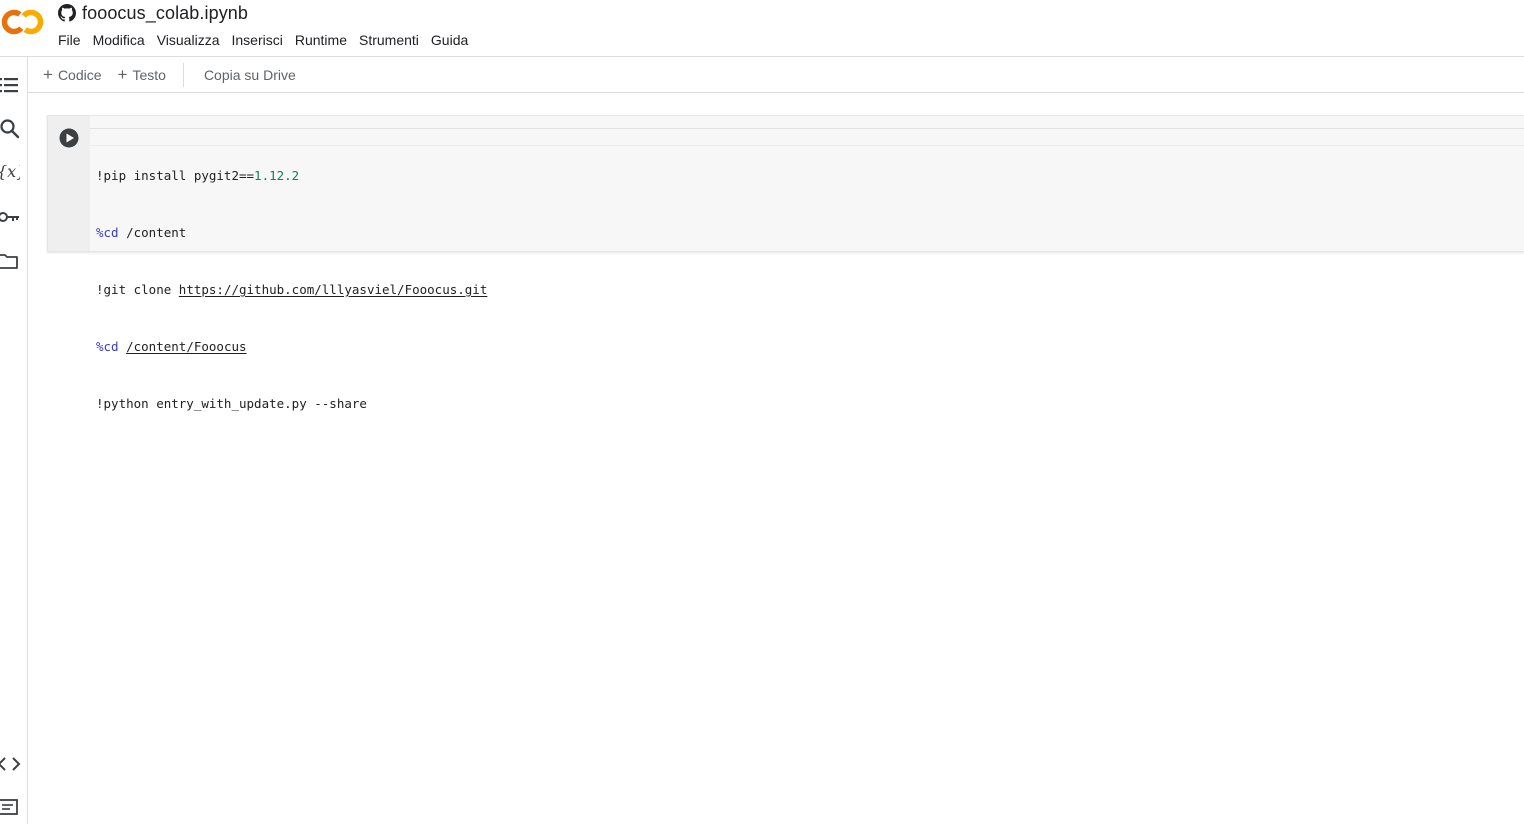 This screenshot has width=1524, height=824. I want to click on secrets-key-icon, so click(10, 217).